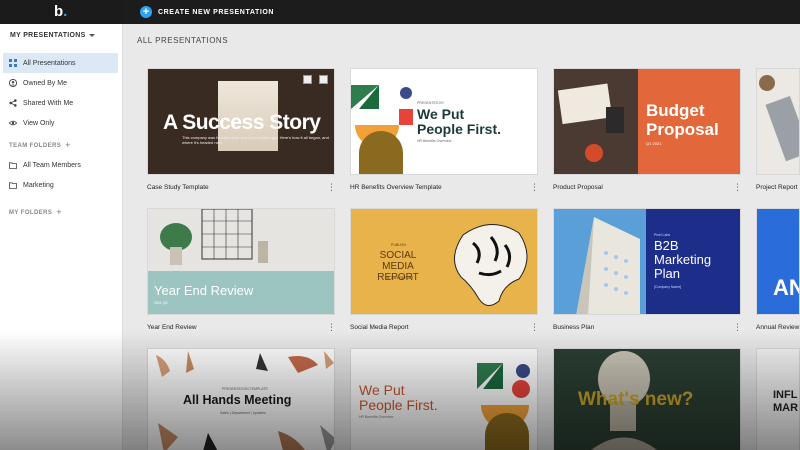 Image resolution: width=800 pixels, height=450 pixels. I want to click on logo-letter: b, so click(59, 11).